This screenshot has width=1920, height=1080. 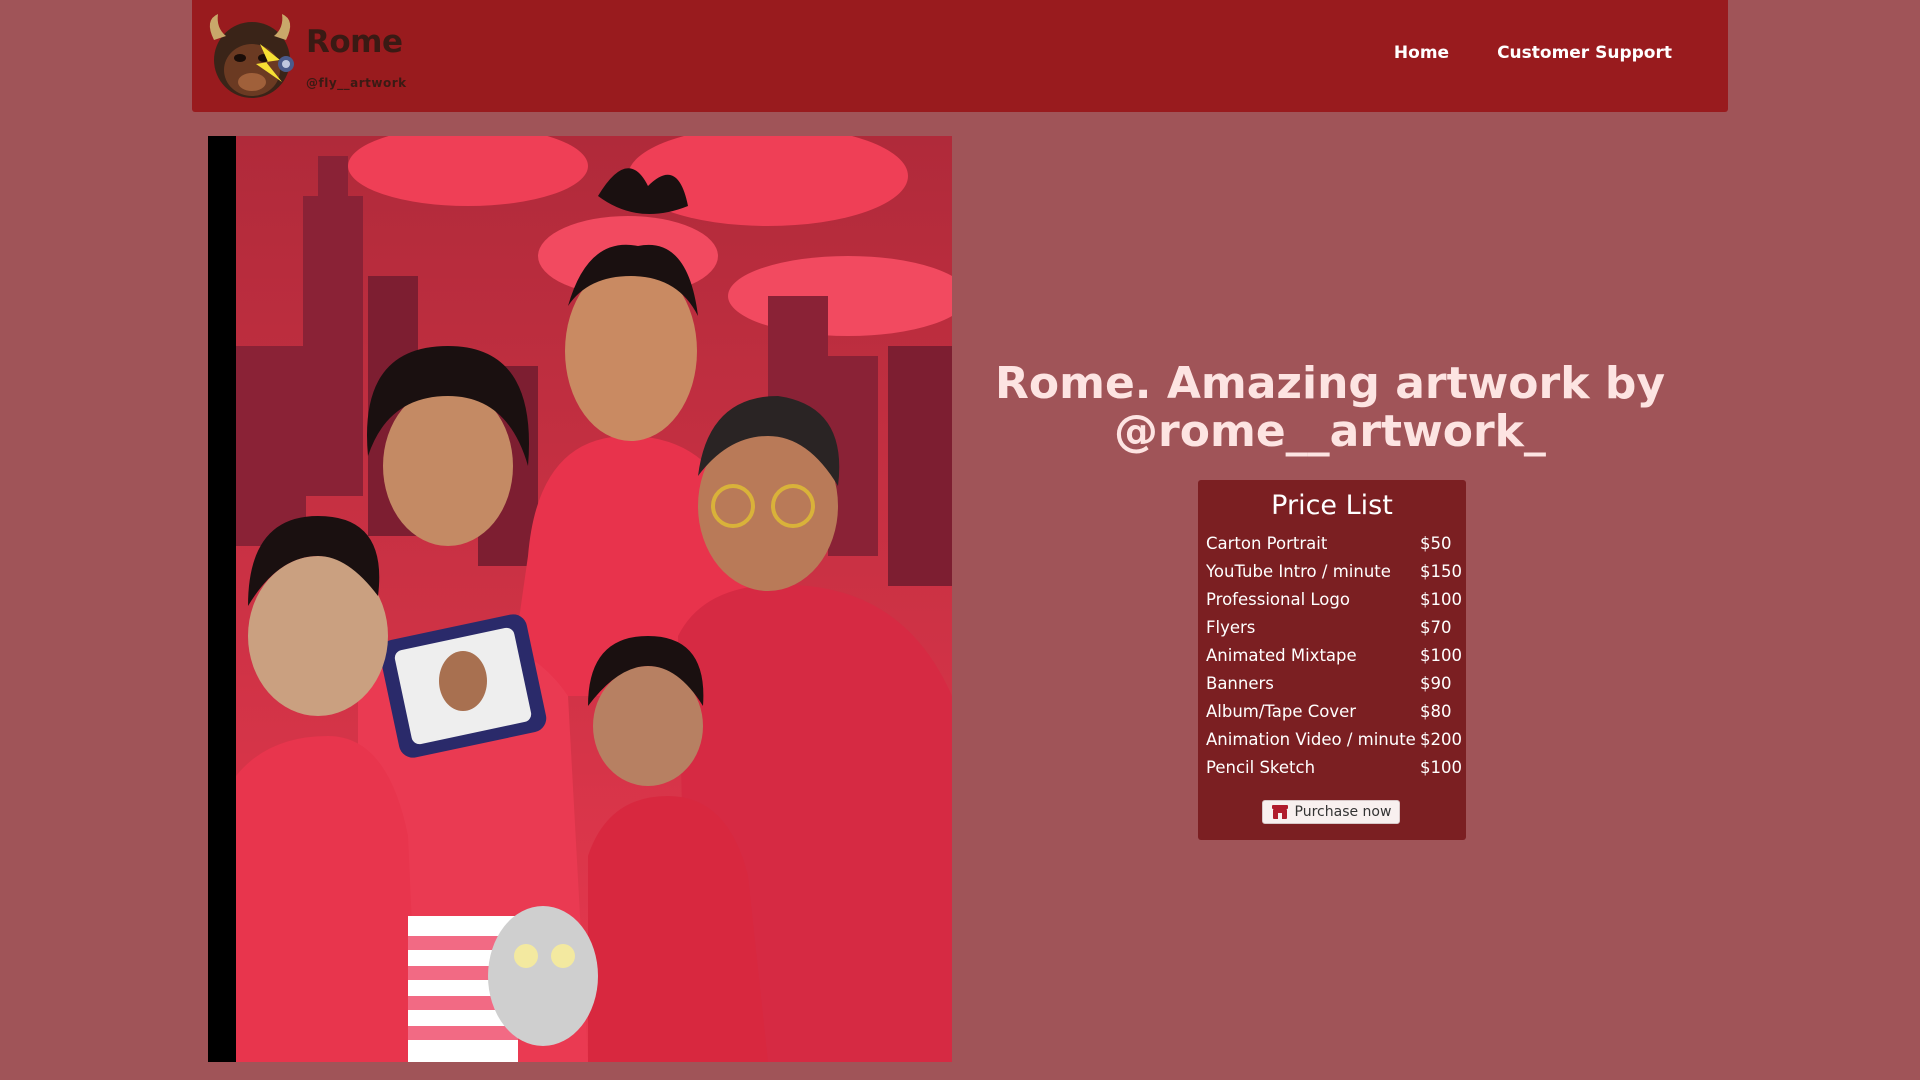 What do you see at coordinates (1281, 655) in the screenshot?
I see `price-item-name: Animated Mixtape` at bounding box center [1281, 655].